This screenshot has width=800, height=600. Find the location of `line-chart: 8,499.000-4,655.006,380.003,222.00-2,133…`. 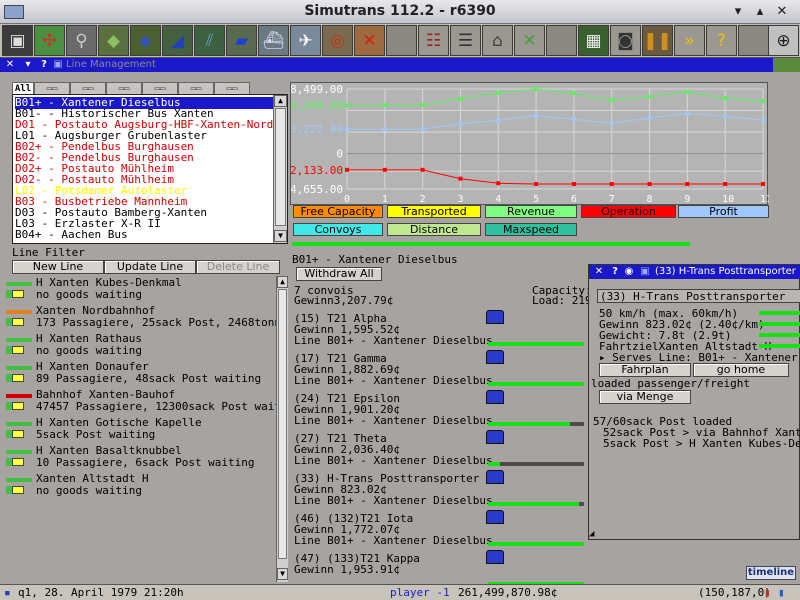

line-chart: 8,499.000-4,655.006,380.003,222.00-2,133… is located at coordinates (529, 143).